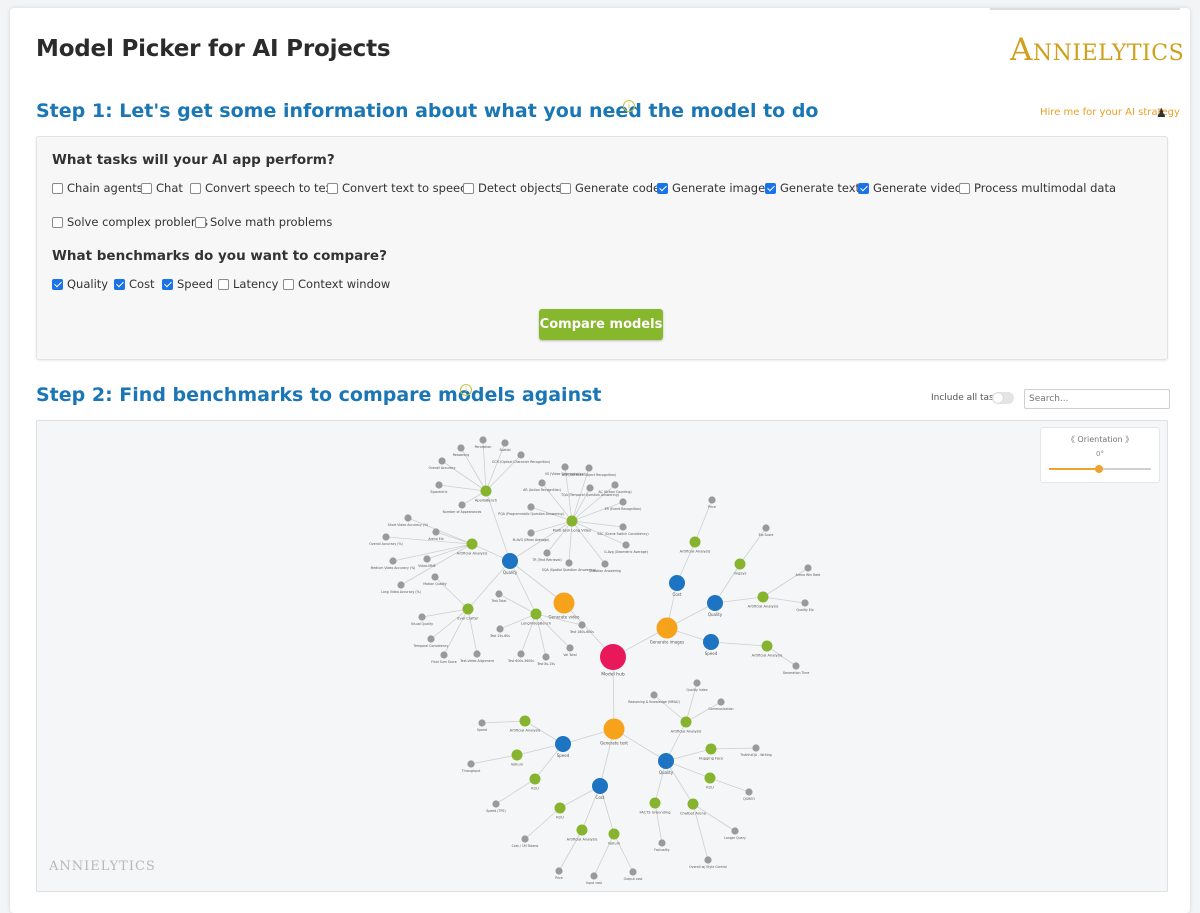 Image resolution: width=1200 pixels, height=913 pixels. What do you see at coordinates (134, 284) in the screenshot?
I see `benchmark-checkbox-cost: Cost` at bounding box center [134, 284].